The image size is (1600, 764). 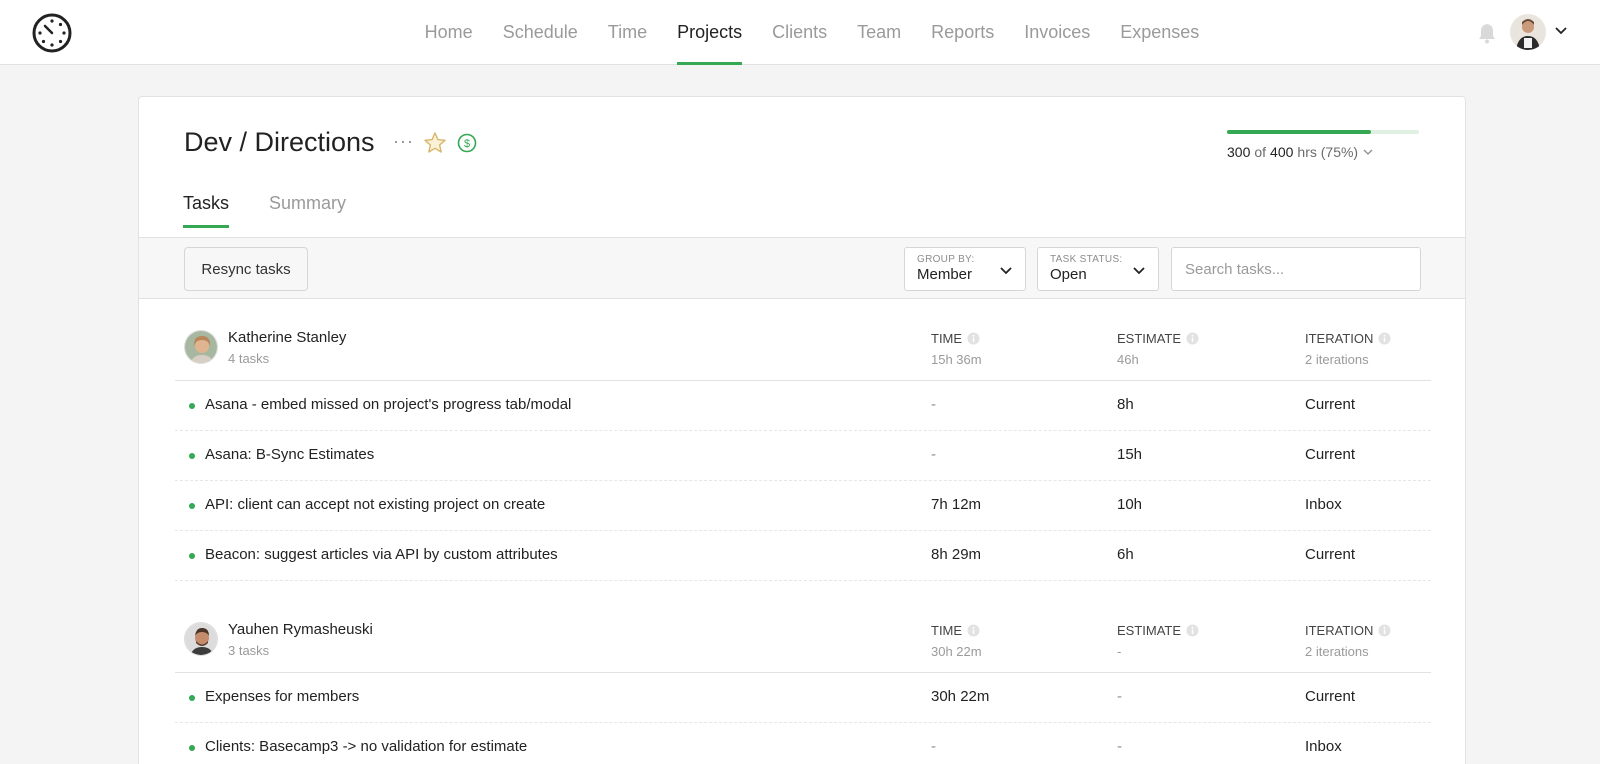 What do you see at coordinates (956, 651) in the screenshot?
I see `group-time-total: 30h 22m` at bounding box center [956, 651].